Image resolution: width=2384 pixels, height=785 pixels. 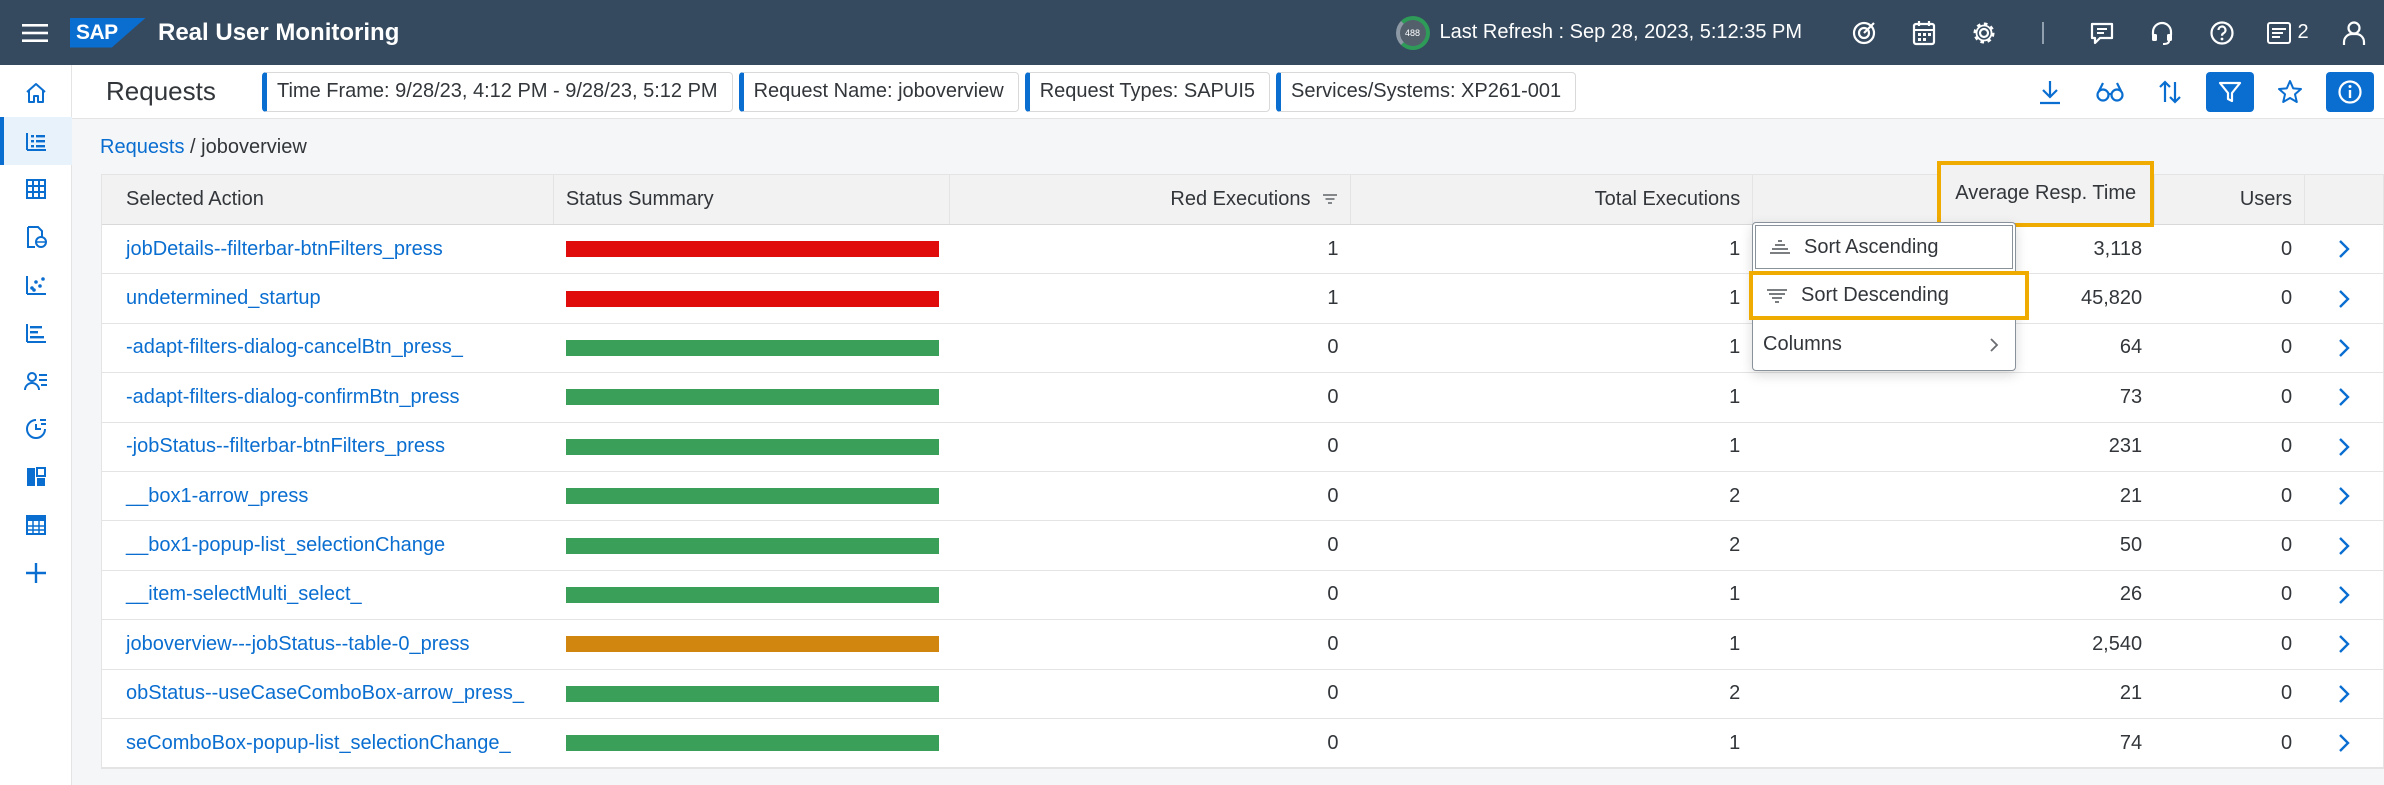 I want to click on column-header-total-executions: Total Executions, so click(x=1552, y=199).